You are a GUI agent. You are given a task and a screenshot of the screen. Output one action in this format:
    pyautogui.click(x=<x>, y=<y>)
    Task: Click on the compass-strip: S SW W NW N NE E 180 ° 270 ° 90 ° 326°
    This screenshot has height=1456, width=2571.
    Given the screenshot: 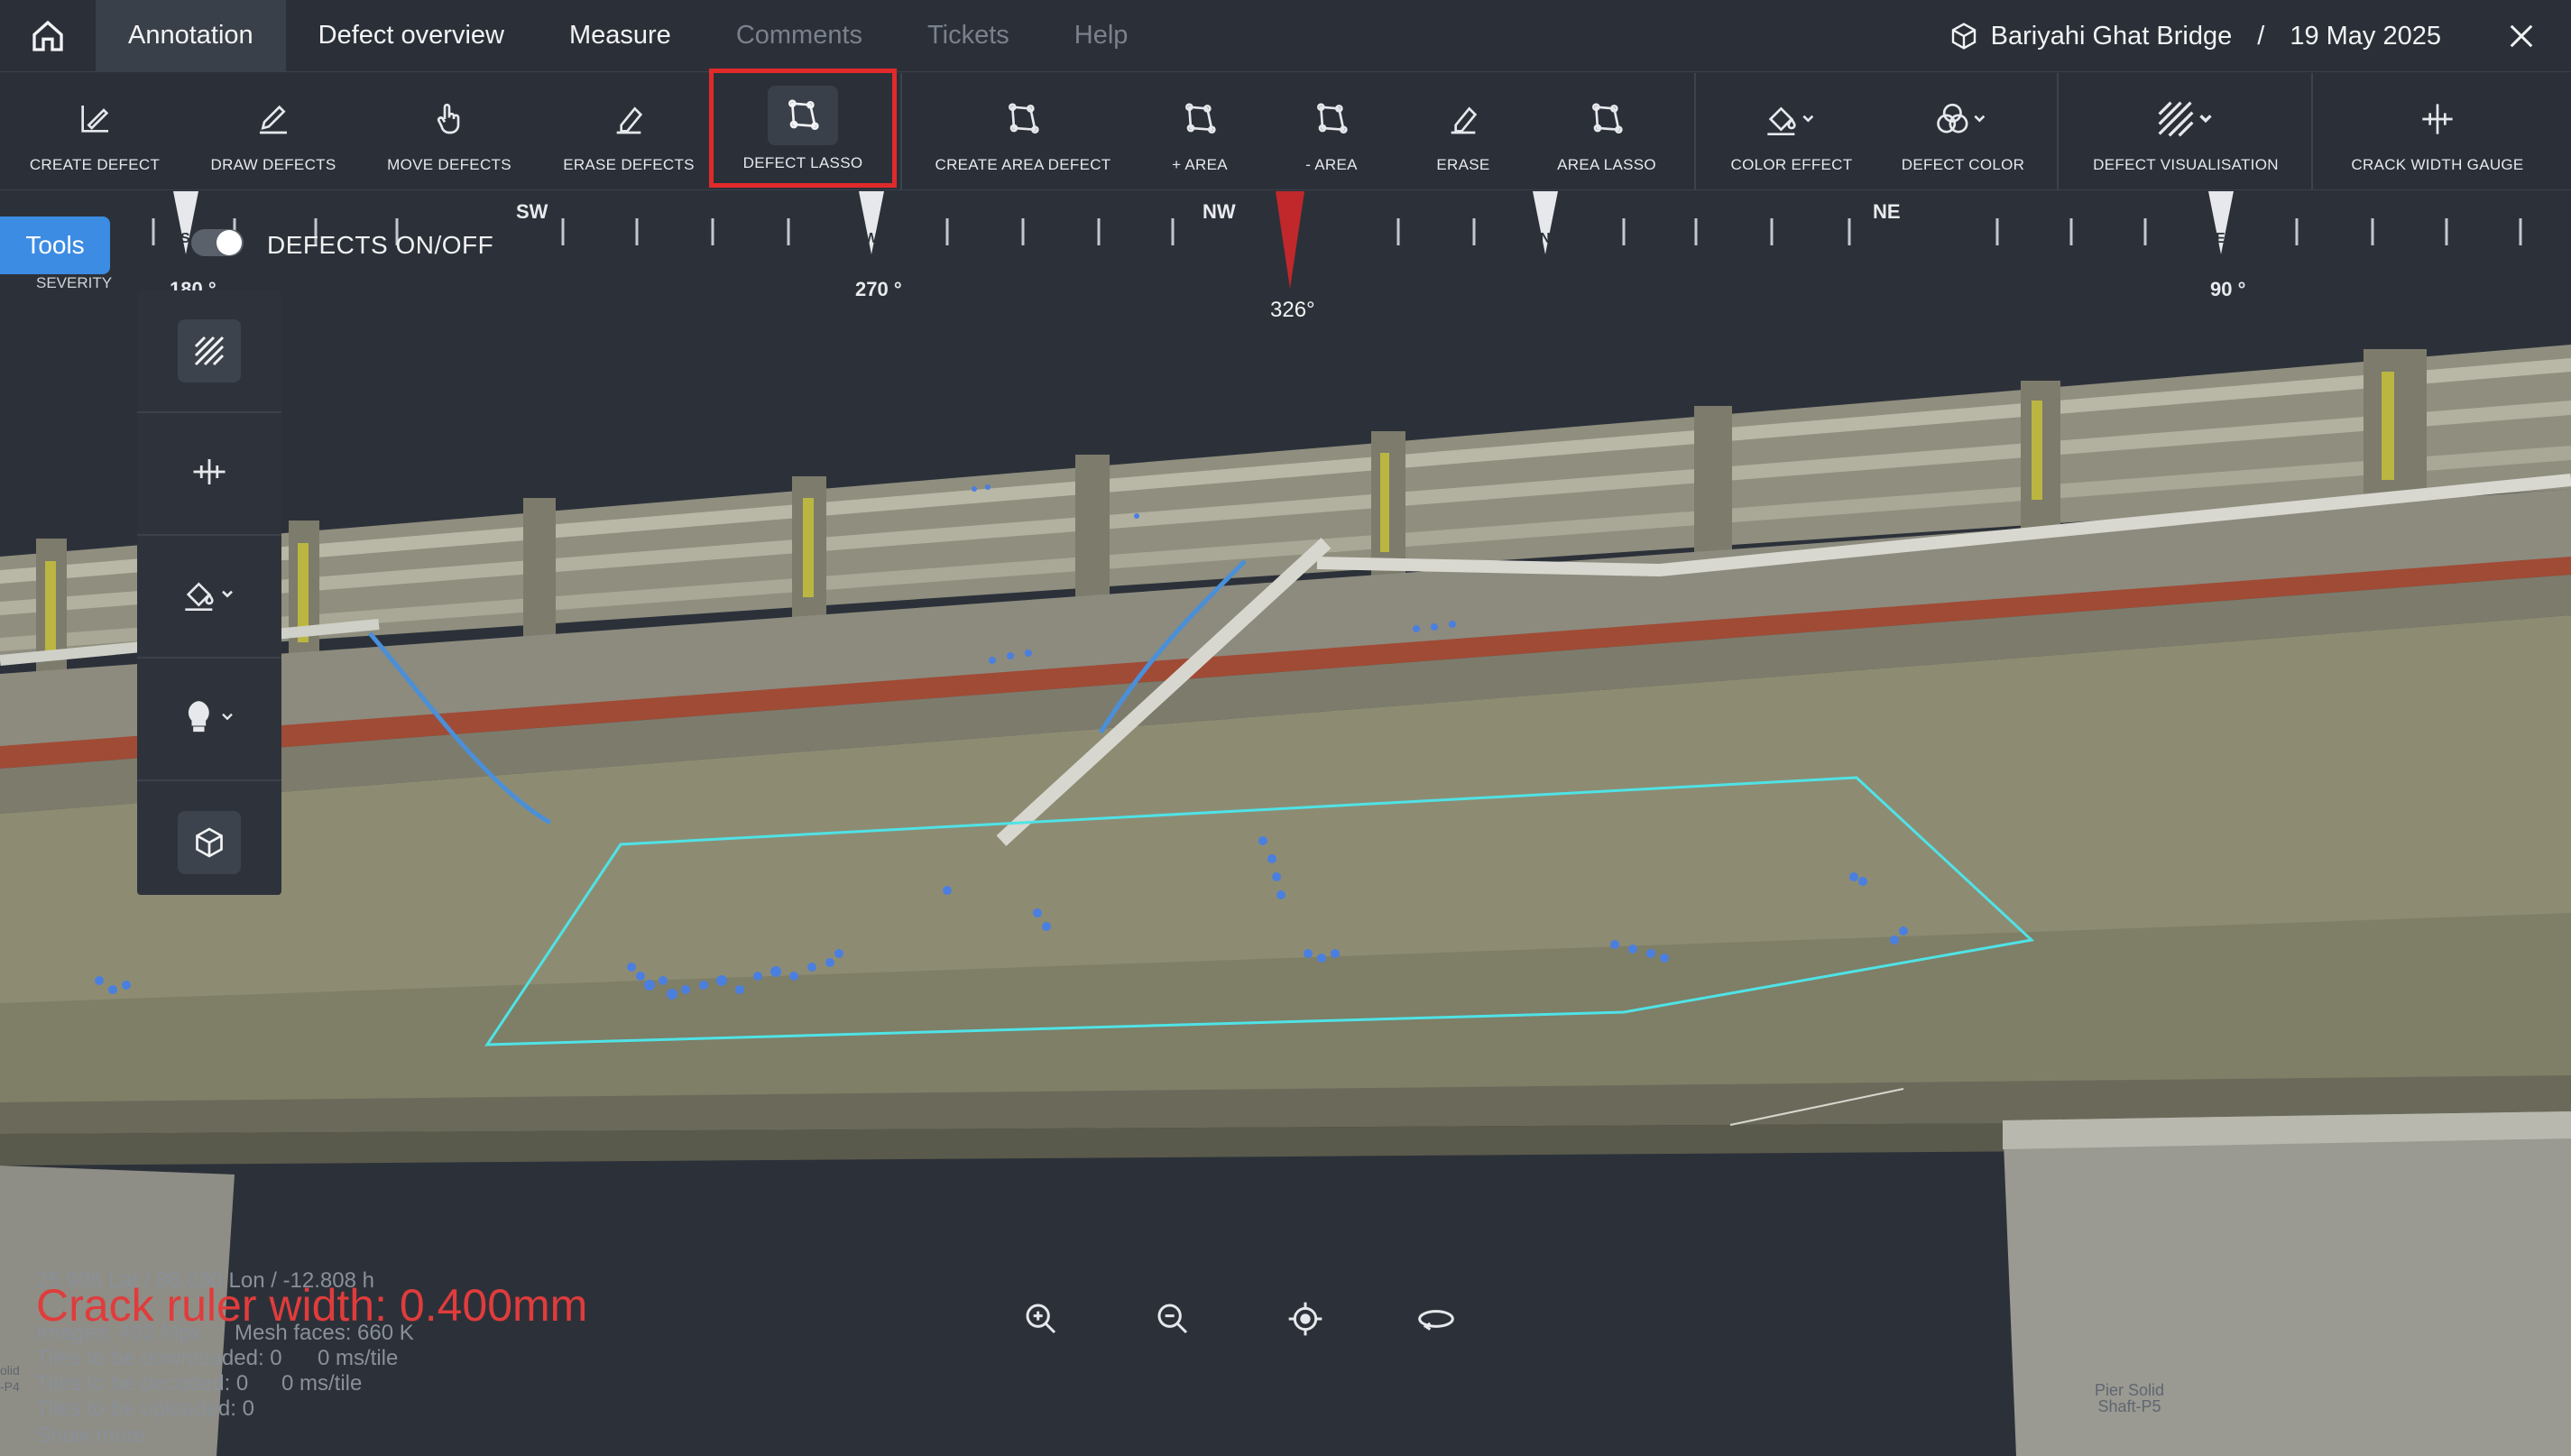 What is the action you would take?
    pyautogui.click(x=1285, y=263)
    